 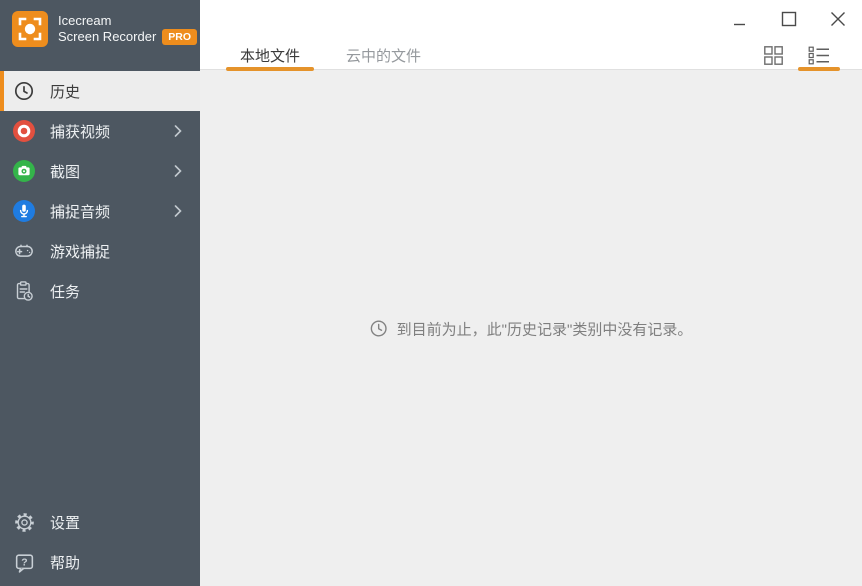 I want to click on app-logo-icon, so click(x=30, y=29).